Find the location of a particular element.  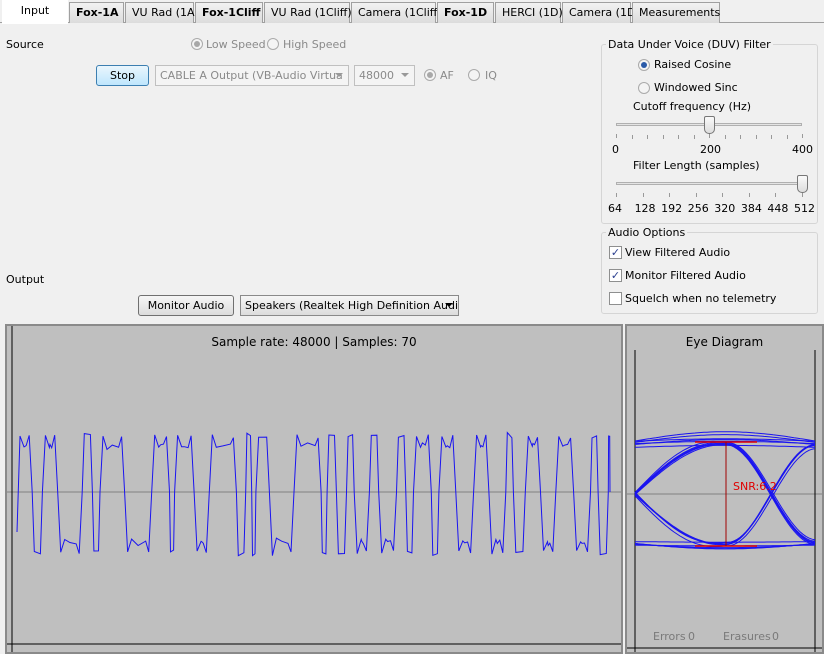

windowed-sinc-label: Windowed Sinc is located at coordinates (696, 87).